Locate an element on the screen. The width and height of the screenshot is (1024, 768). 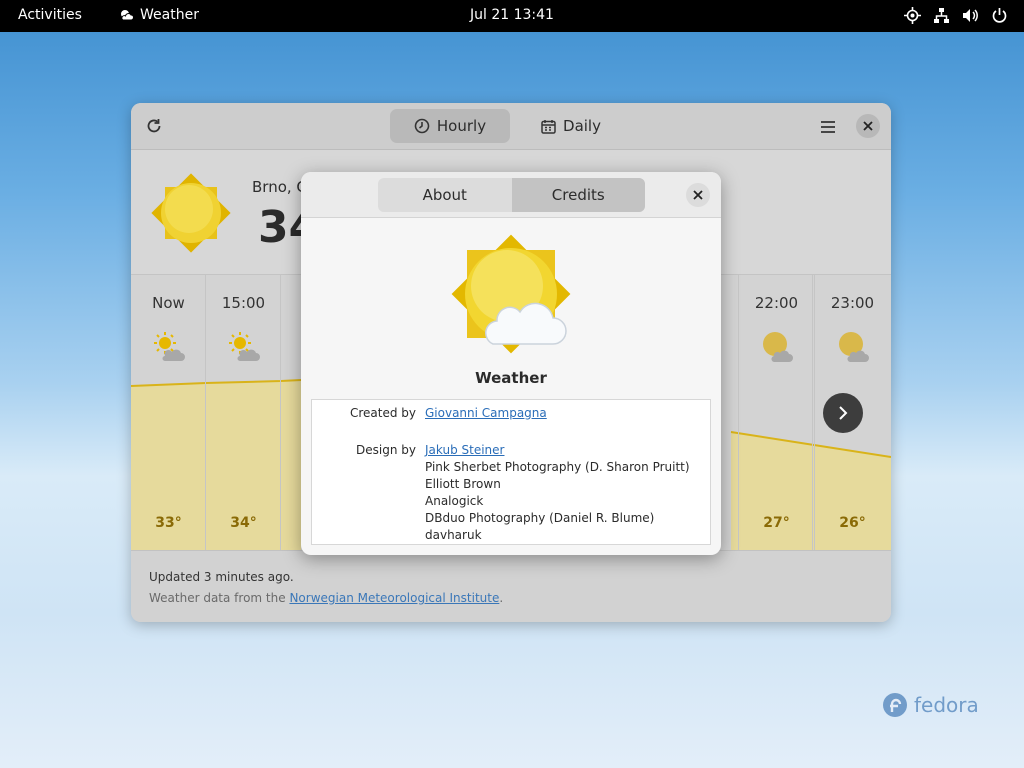
weather-app-logo is located at coordinates (511, 294).